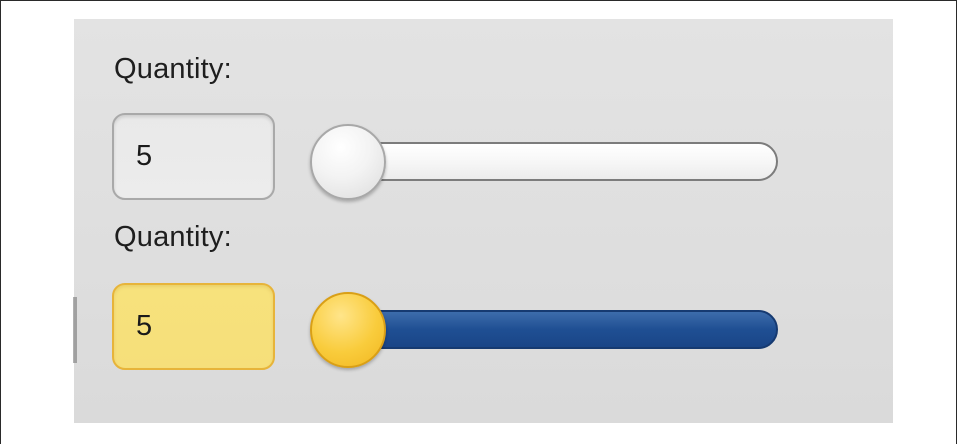 The width and height of the screenshot is (957, 444). What do you see at coordinates (193, 326) in the screenshot?
I see `quantity-input-focused` at bounding box center [193, 326].